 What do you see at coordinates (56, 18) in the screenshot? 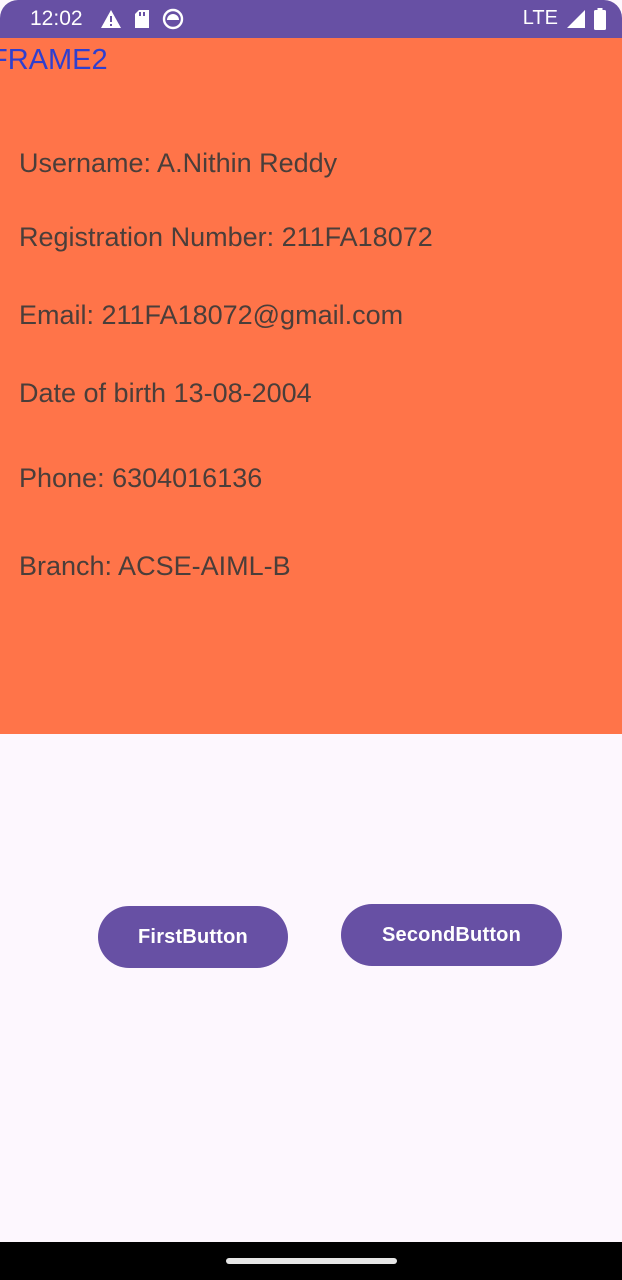
I see `status-time: 12:02` at bounding box center [56, 18].